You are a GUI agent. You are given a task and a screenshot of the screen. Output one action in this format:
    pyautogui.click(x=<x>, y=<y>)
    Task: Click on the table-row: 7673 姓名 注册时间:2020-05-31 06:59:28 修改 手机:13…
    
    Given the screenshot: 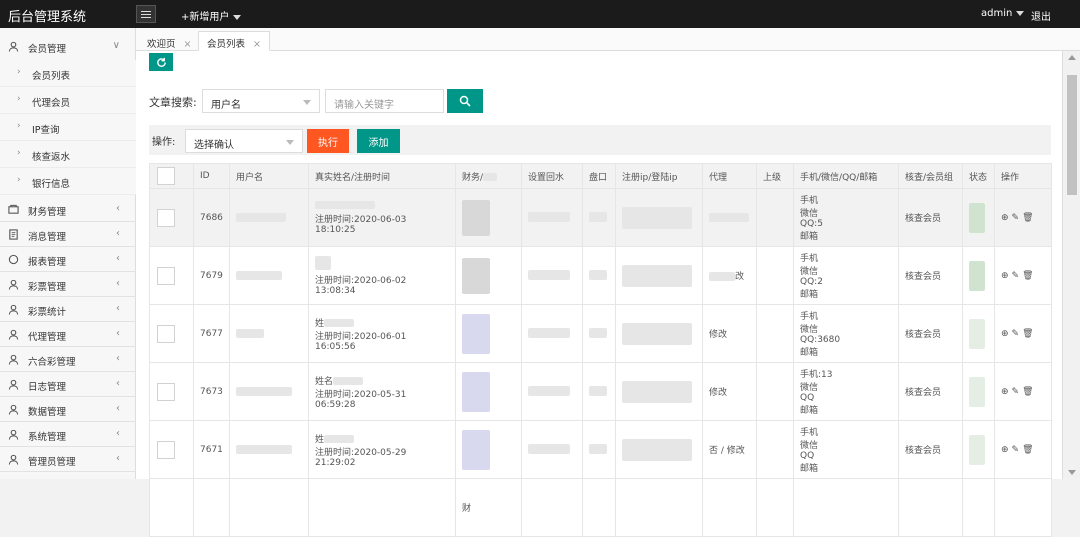 What is the action you would take?
    pyautogui.click(x=600, y=391)
    